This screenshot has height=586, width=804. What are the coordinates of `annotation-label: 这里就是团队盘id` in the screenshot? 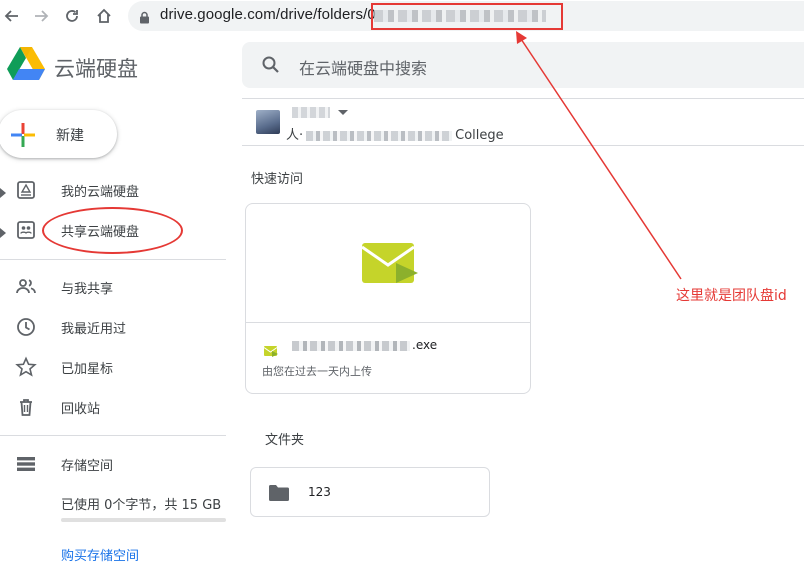 It's located at (731, 296).